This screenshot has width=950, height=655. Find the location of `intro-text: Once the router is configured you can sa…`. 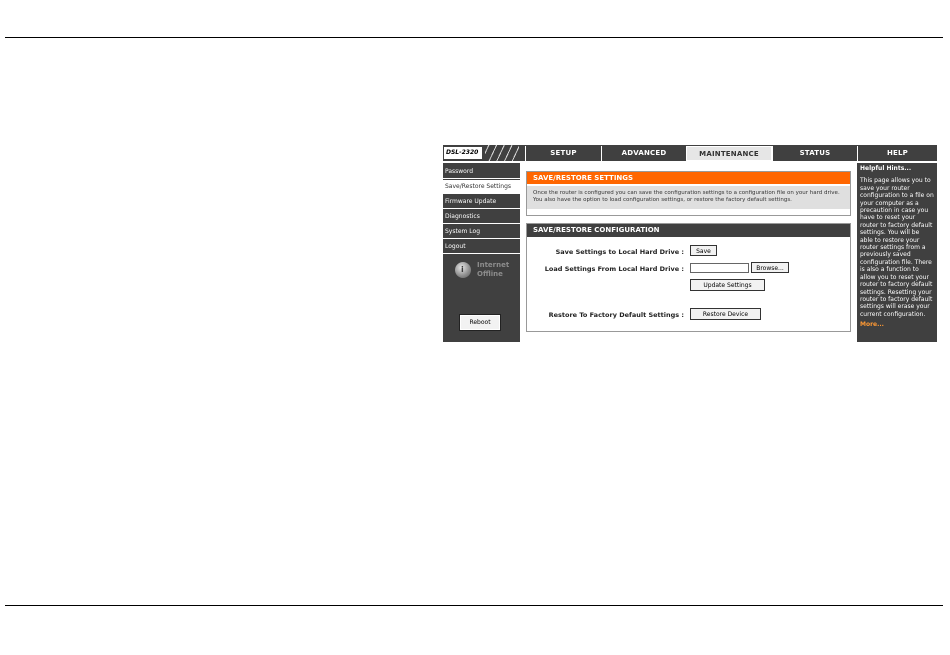

intro-text: Once the router is configured you can sa… is located at coordinates (688, 197).